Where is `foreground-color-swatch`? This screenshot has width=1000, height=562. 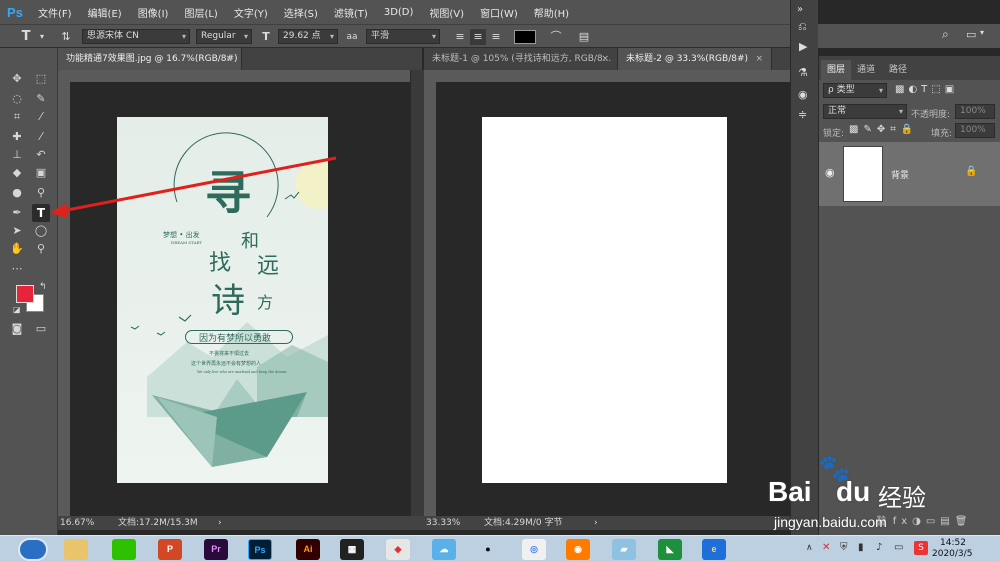
foreground-color-swatch is located at coordinates (25, 294).